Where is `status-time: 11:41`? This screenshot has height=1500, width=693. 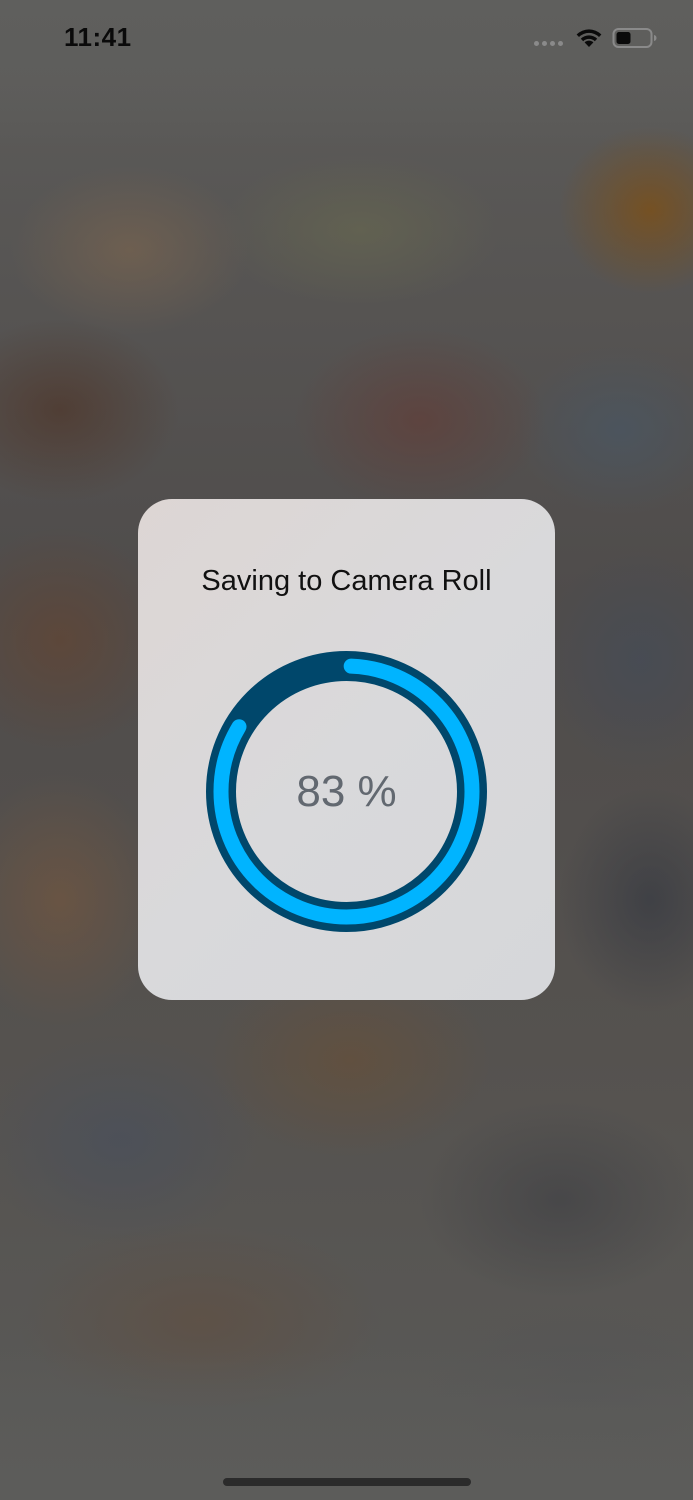
status-time: 11:41 is located at coordinates (98, 37).